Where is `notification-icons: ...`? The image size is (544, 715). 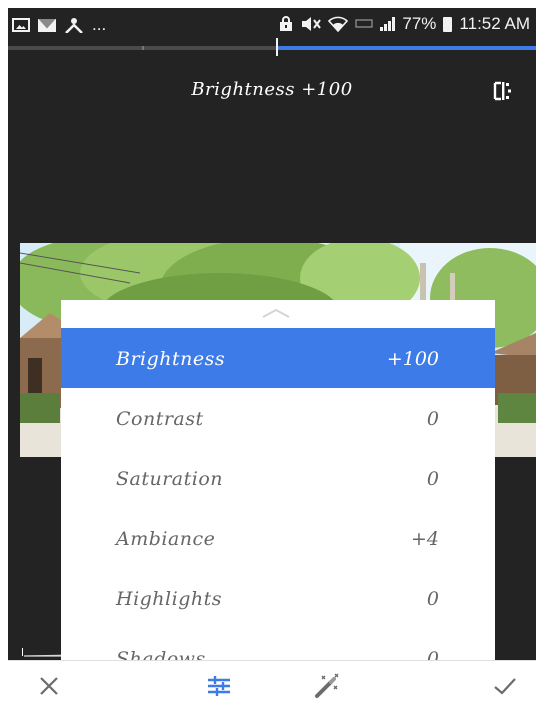
notification-icons: ... is located at coordinates (59, 25).